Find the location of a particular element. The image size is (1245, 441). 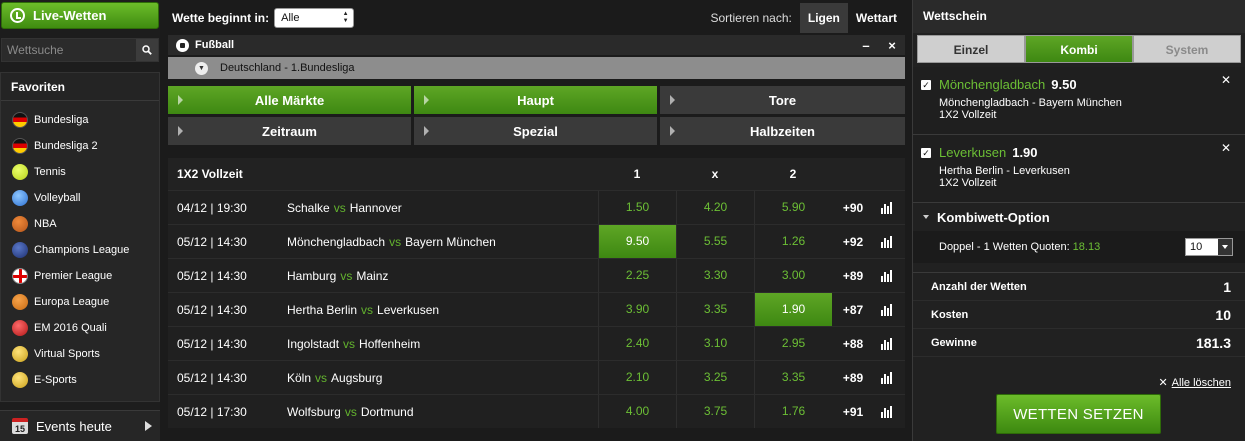

odd-button: 5.55 is located at coordinates (715, 241).